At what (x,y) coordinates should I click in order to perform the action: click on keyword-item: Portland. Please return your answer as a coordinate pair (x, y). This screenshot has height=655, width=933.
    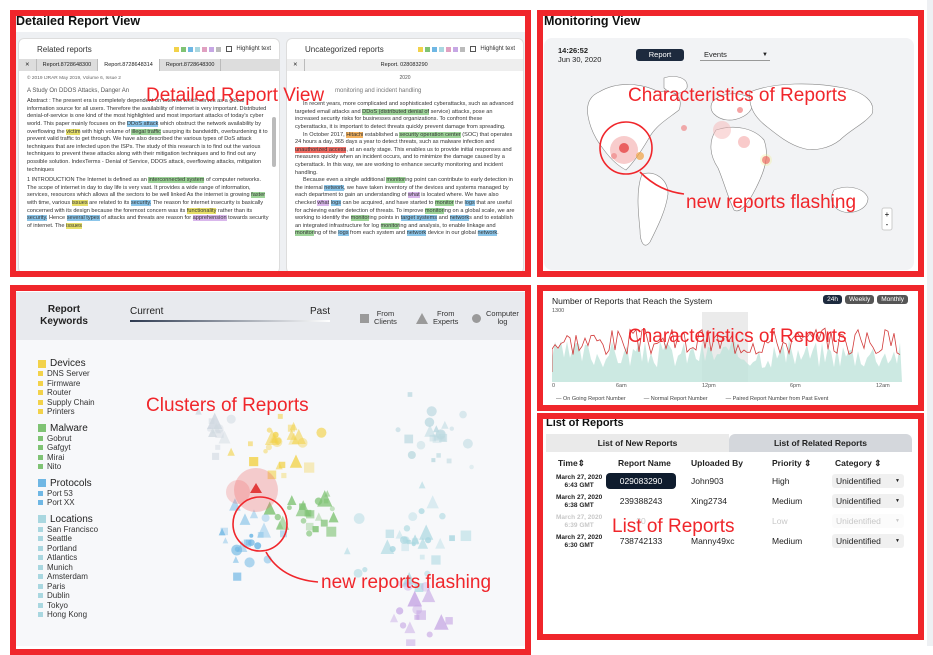
    Looking at the image, I should click on (98, 549).